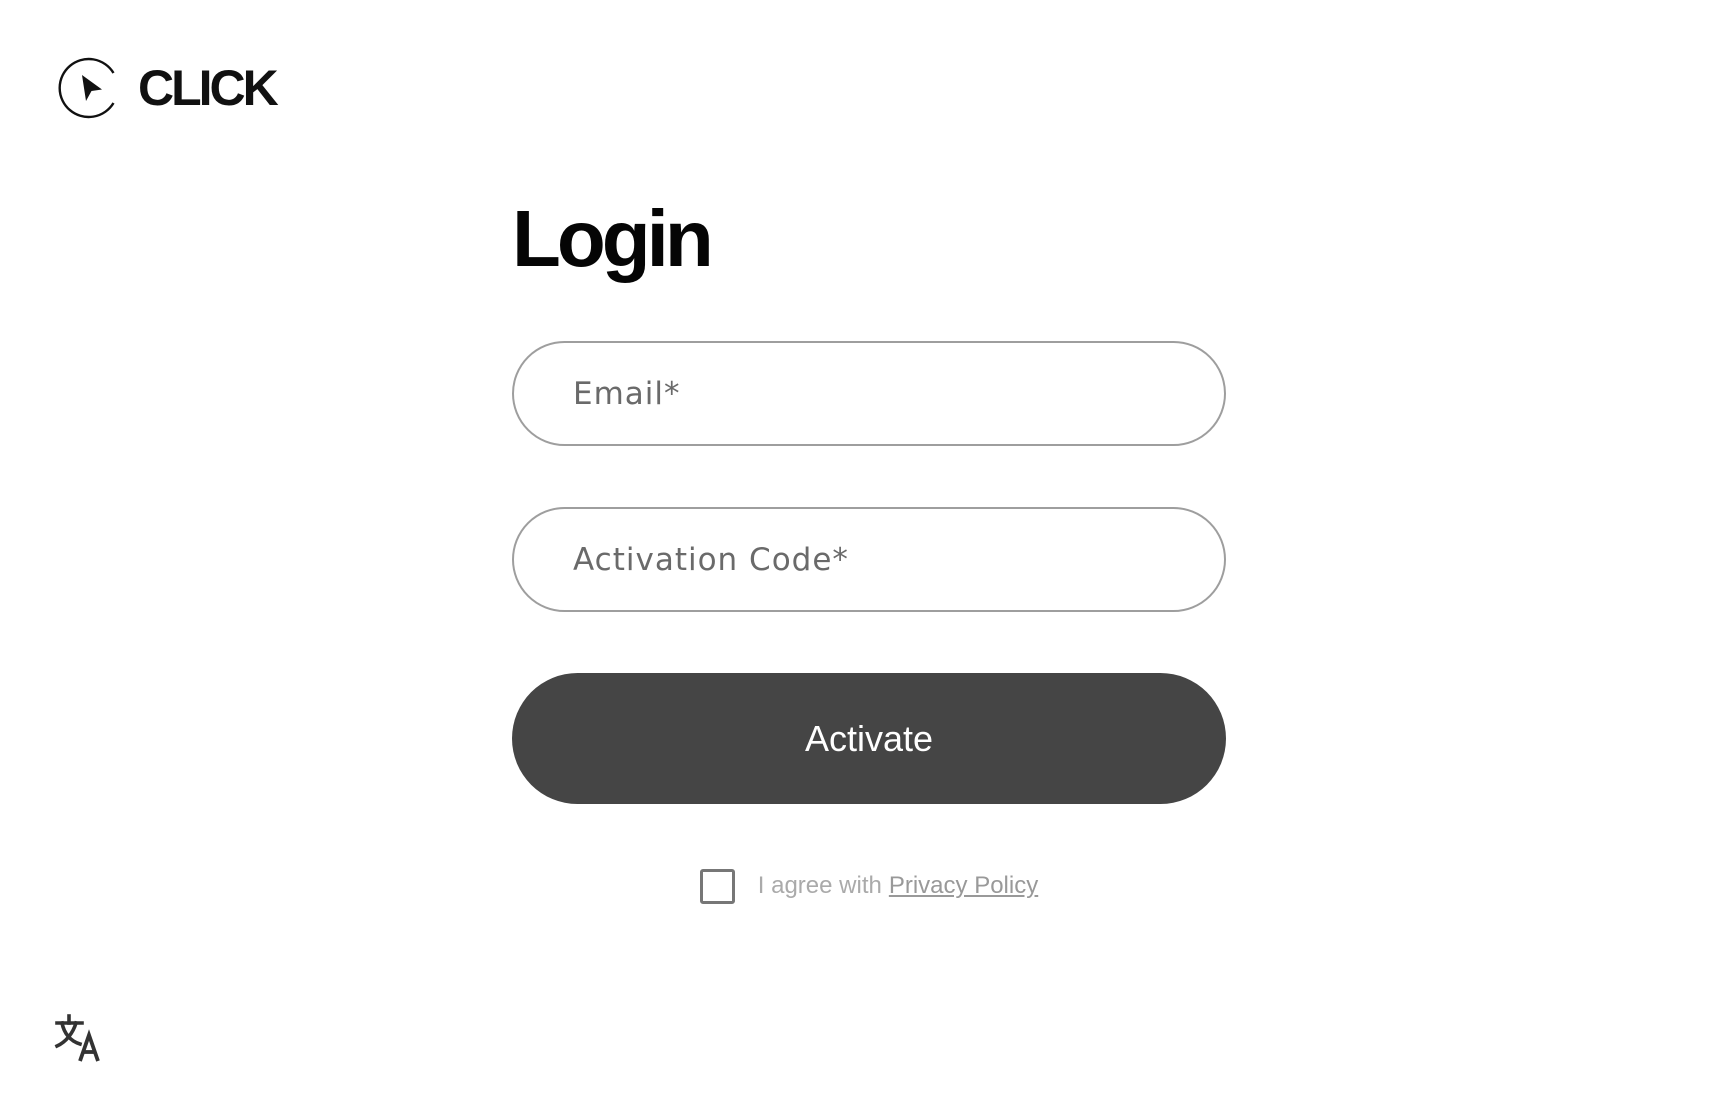  I want to click on translate-icon, so click(77, 1038).